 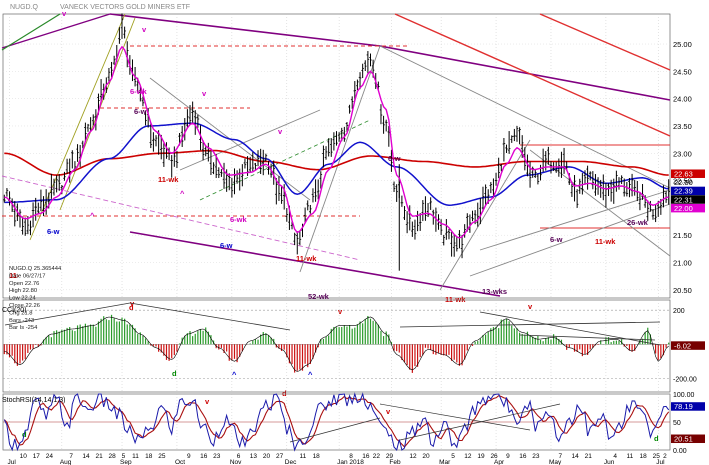 What do you see at coordinates (113, 456) in the screenshot?
I see `date-tick-label: 28` at bounding box center [113, 456].